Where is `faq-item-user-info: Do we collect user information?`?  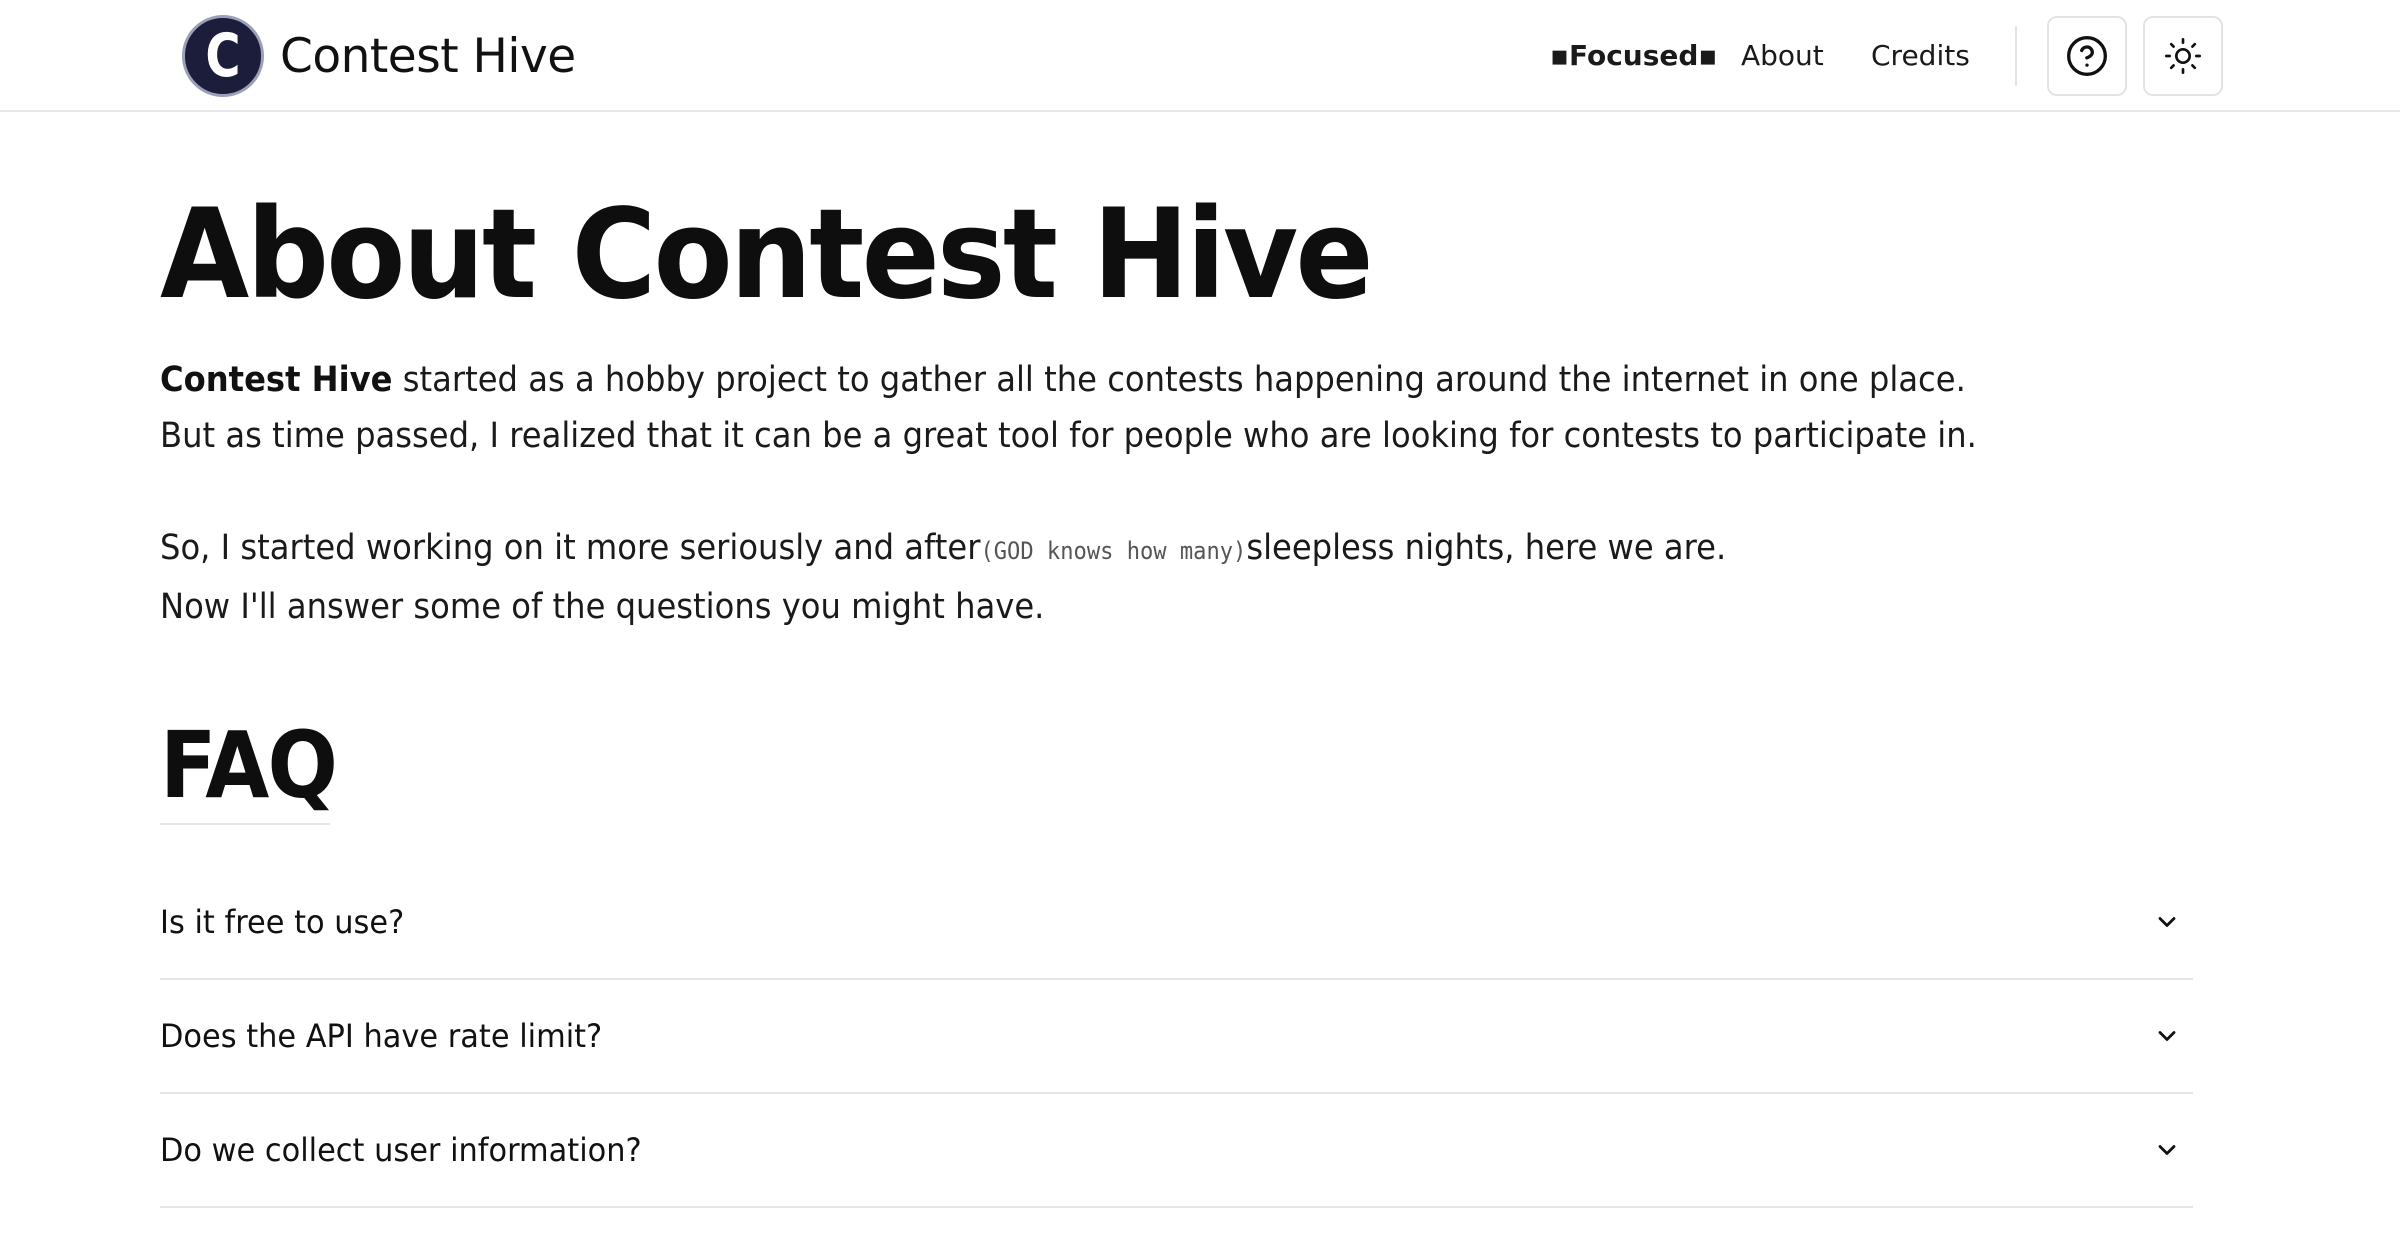 faq-item-user-info: Do we collect user information? is located at coordinates (1176, 1151).